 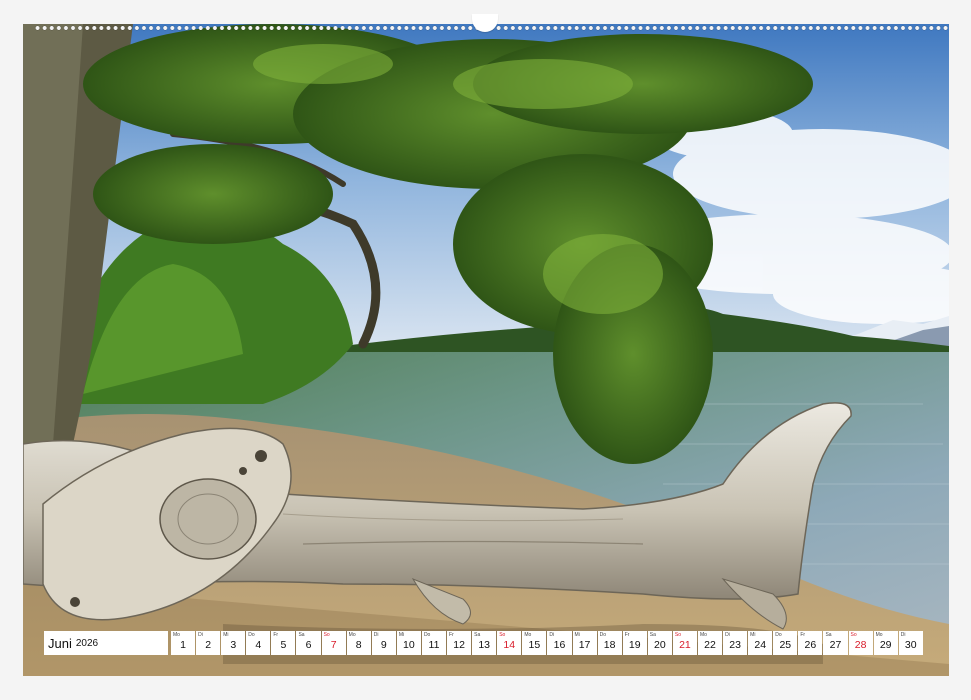 I want to click on day-cell: Mo 29, so click(x=885, y=643).